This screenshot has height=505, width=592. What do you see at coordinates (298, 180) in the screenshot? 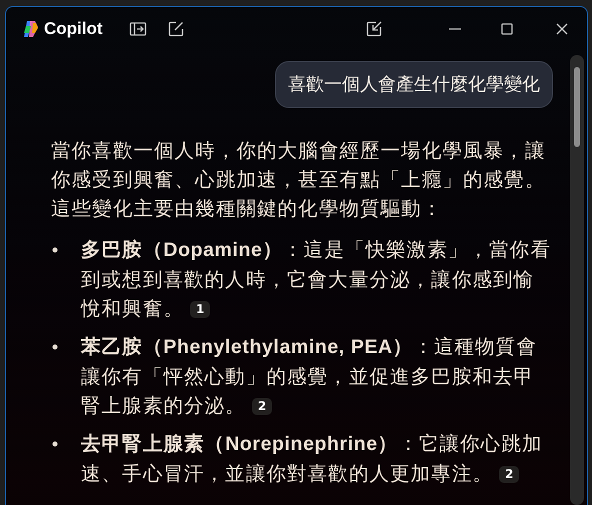
I see `reply-paragraph: 當你喜歡一個人時，你的大腦會經歷一場化學風暴，讓你感受到興奮、心跳加速，甚至有點「上癮」的感覺。這些變化主要由幾種關鍵的化學物質驅動：` at bounding box center [298, 180].